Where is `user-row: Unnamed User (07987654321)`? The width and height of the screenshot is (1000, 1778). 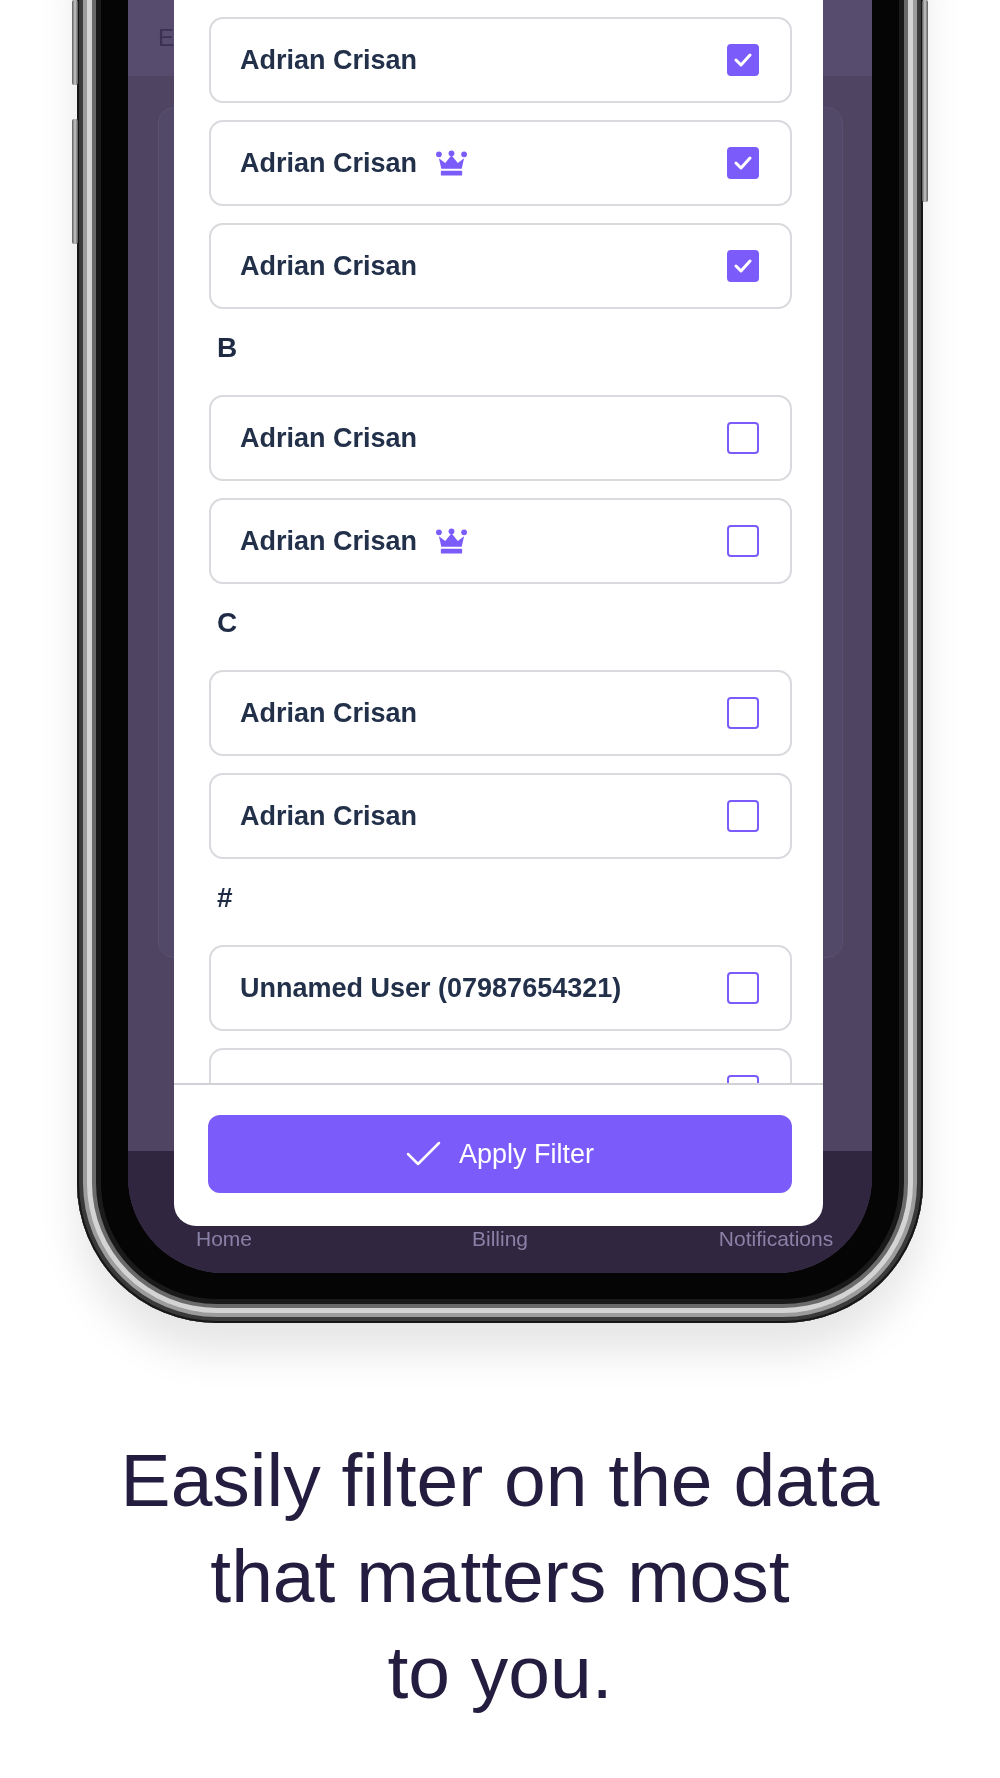
user-row: Unnamed User (07987654321) is located at coordinates (500, 988).